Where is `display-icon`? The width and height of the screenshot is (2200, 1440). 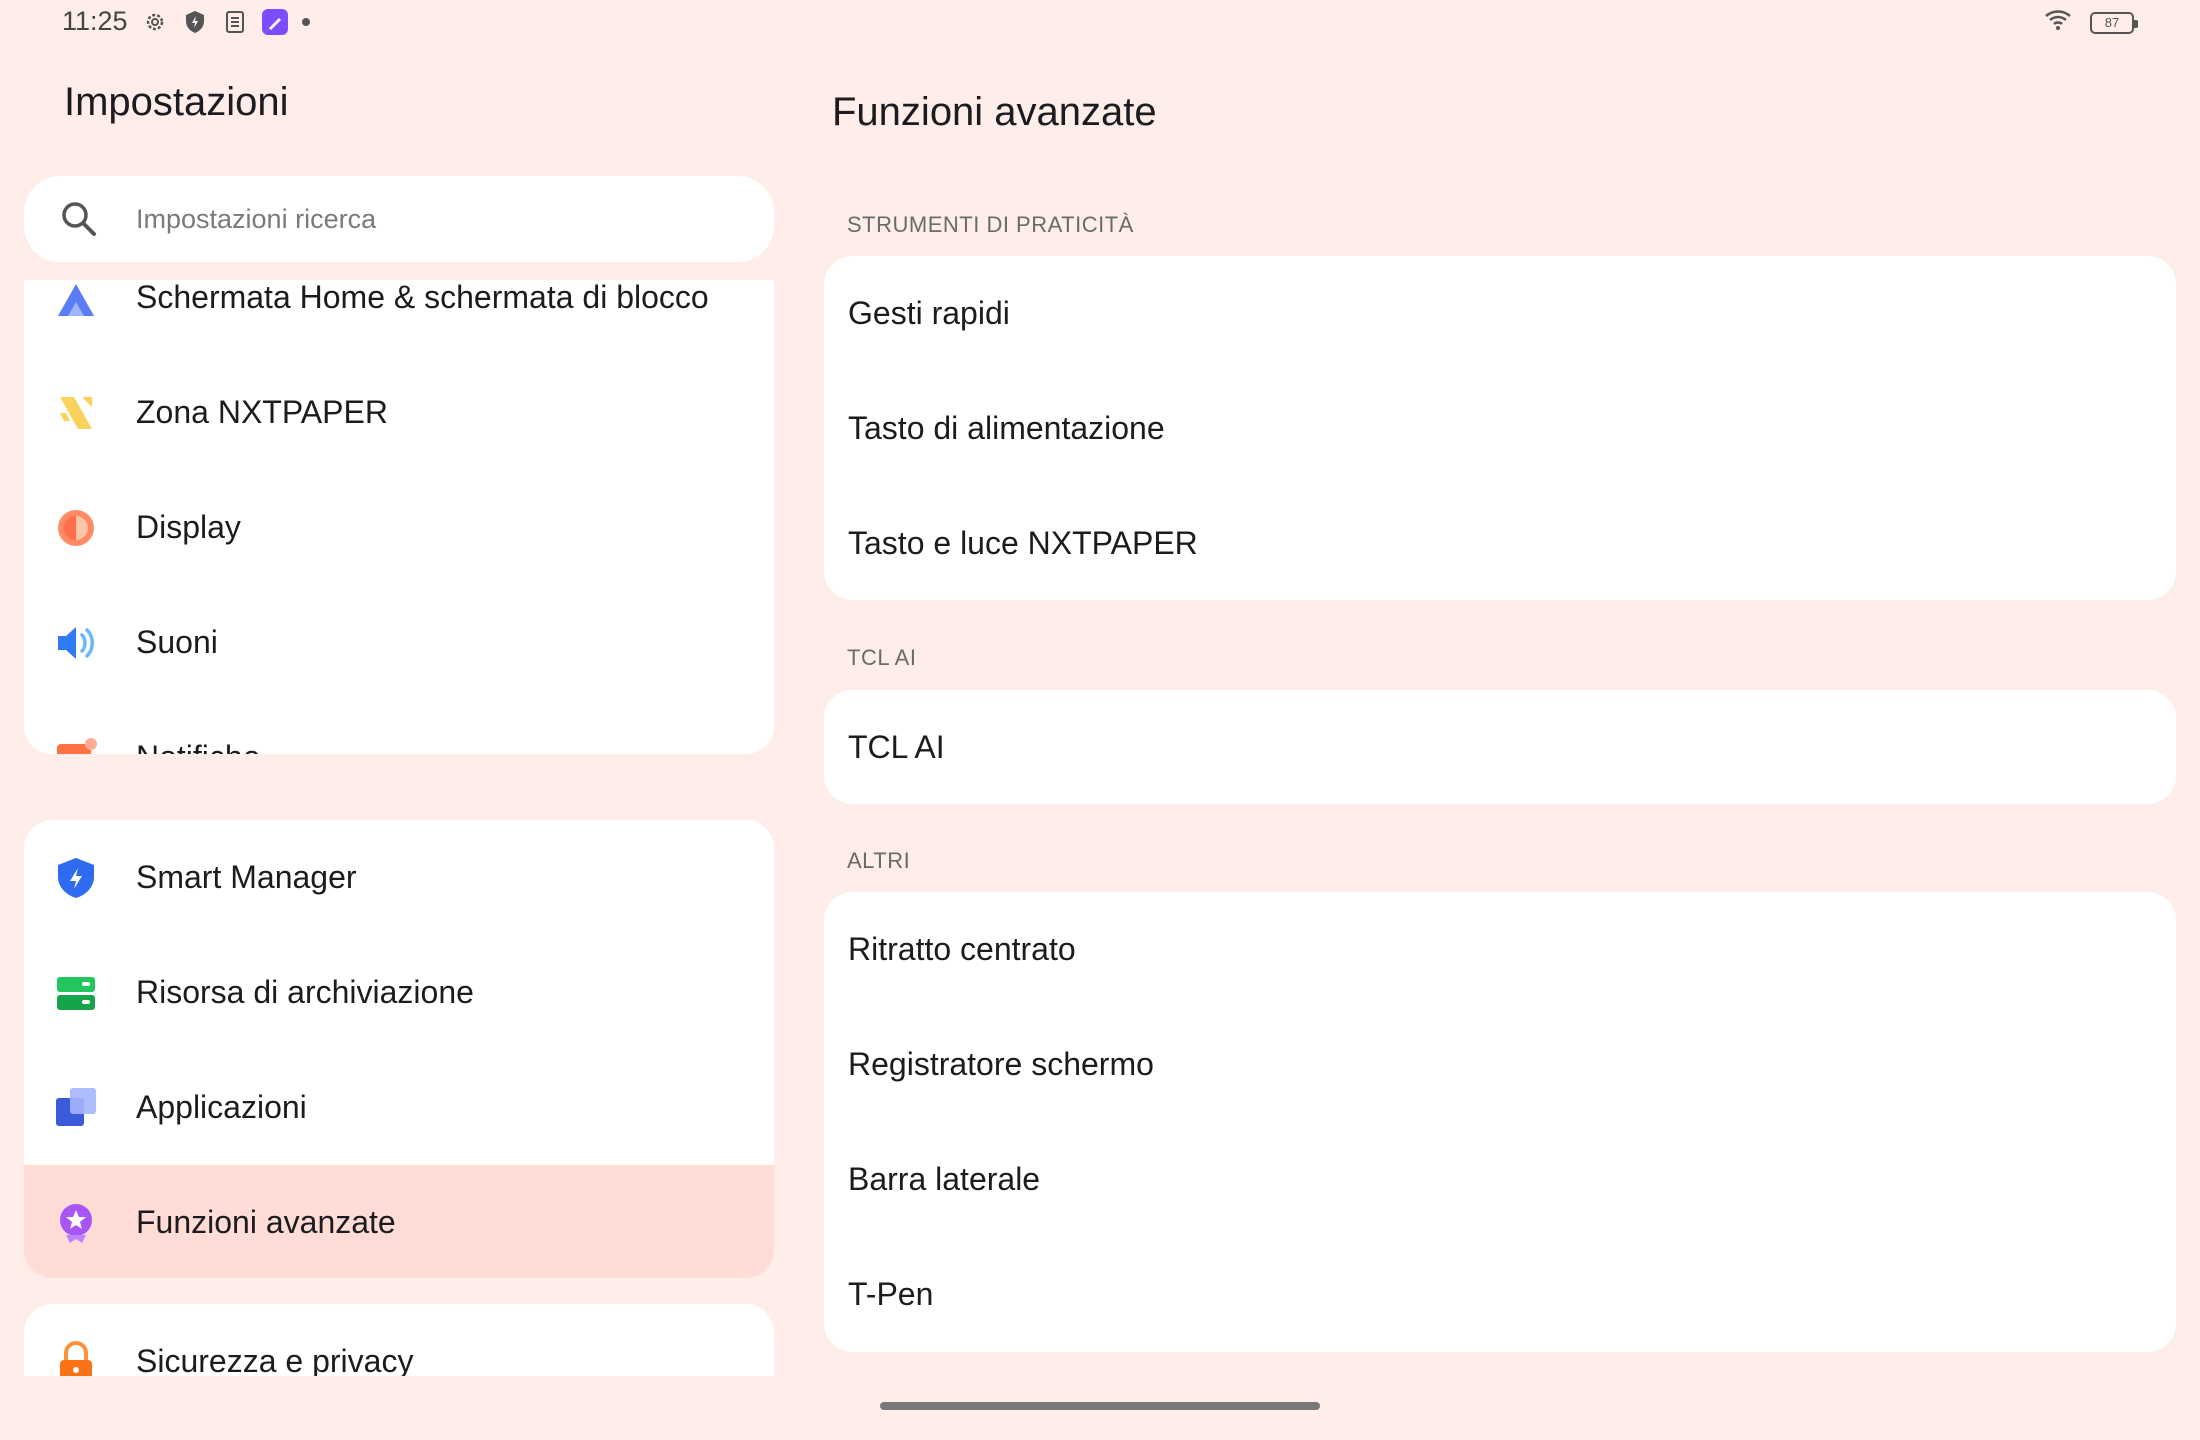 display-icon is located at coordinates (76, 528).